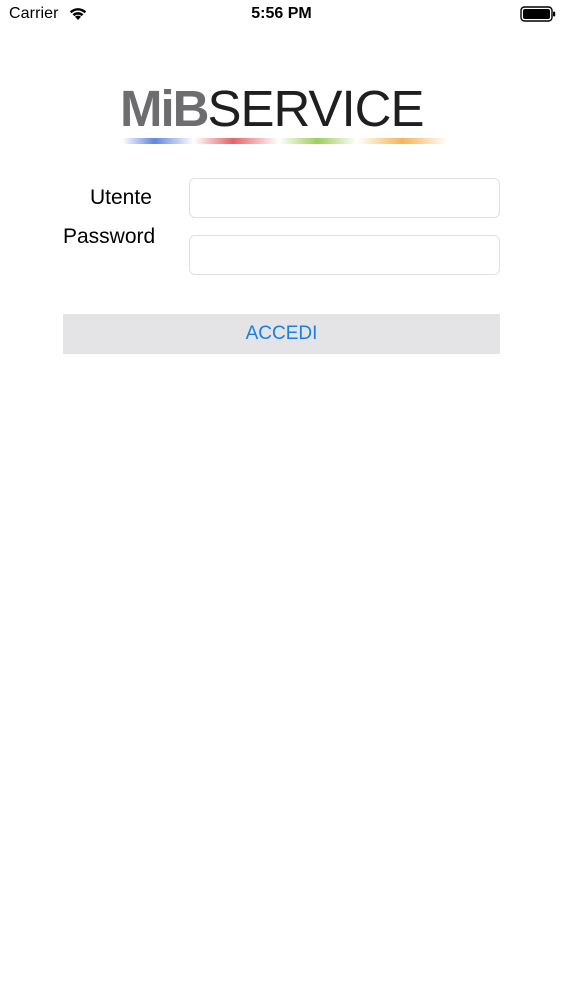 The width and height of the screenshot is (563, 1000). What do you see at coordinates (109, 236) in the screenshot?
I see `password-label: Password` at bounding box center [109, 236].